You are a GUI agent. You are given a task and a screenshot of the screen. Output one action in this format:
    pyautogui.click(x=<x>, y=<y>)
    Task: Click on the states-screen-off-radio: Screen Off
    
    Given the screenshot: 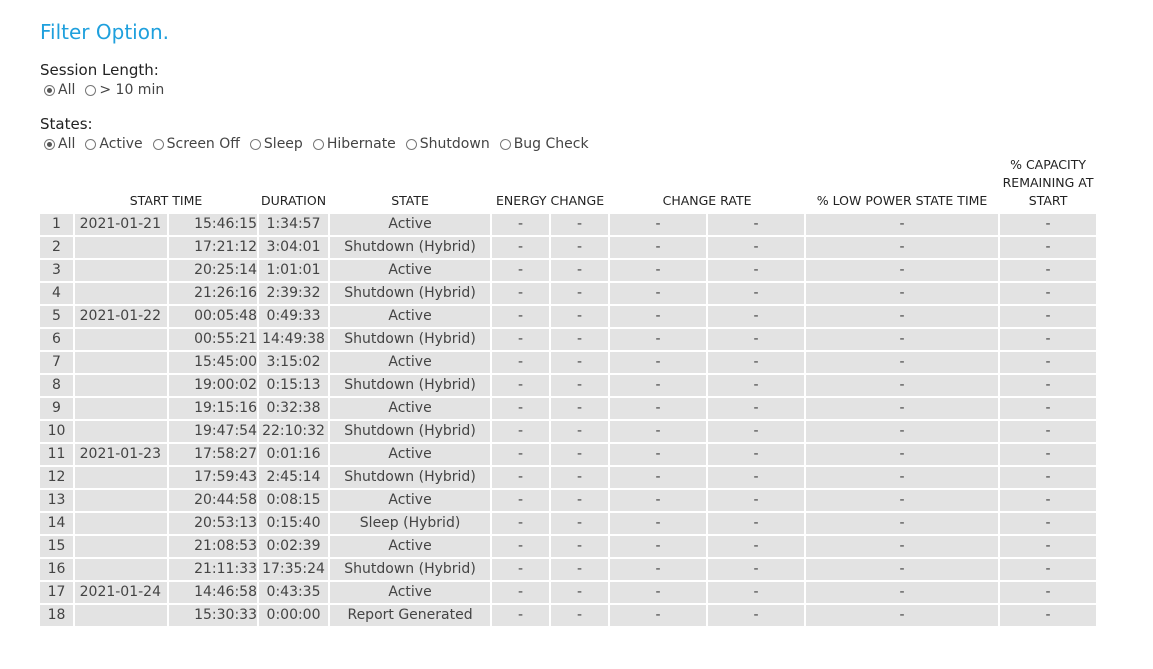 What is the action you would take?
    pyautogui.click(x=196, y=144)
    